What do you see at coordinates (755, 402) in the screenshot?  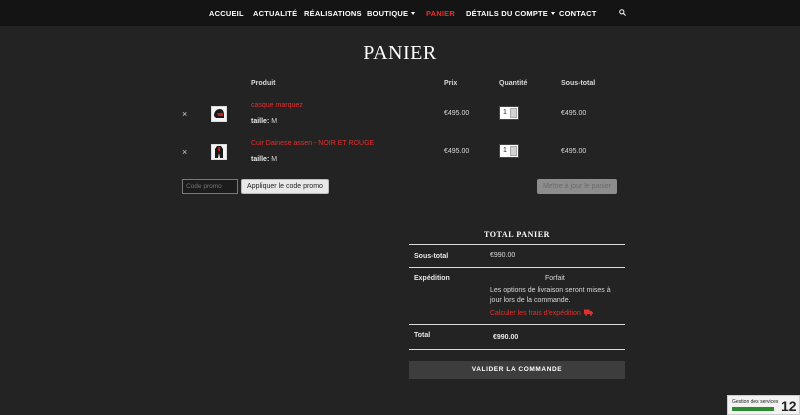 I see `services-label: Gestion des services` at bounding box center [755, 402].